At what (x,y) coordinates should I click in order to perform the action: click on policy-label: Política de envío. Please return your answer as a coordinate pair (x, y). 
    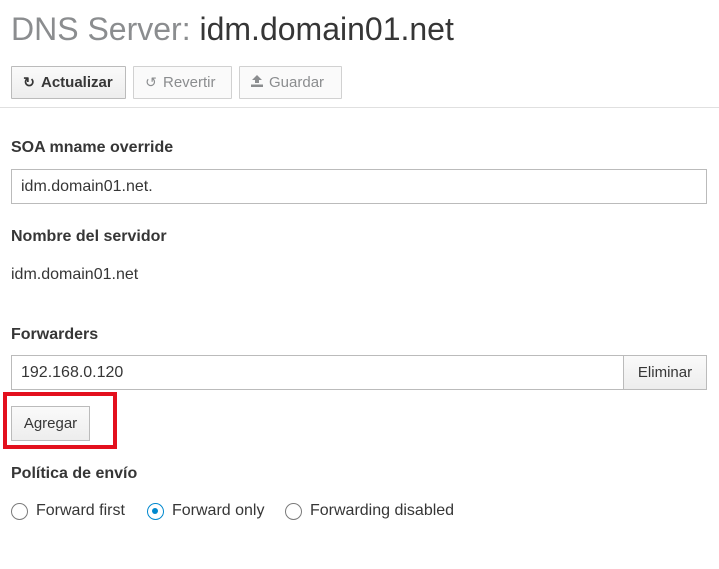
    Looking at the image, I should click on (74, 473).